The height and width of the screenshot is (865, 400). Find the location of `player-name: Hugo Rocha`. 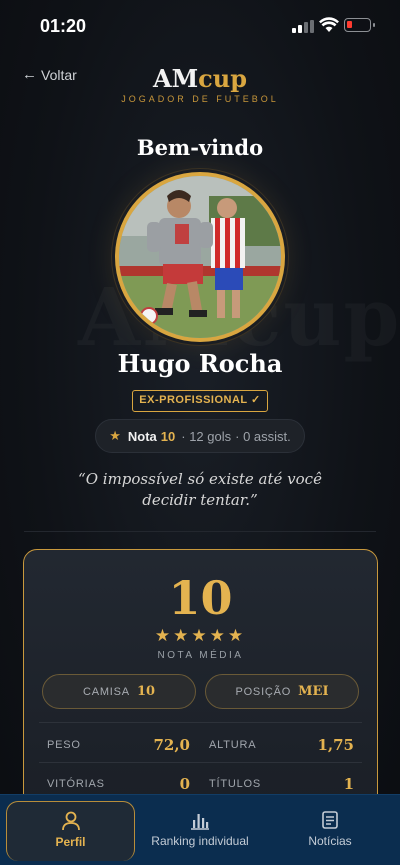

player-name: Hugo Rocha is located at coordinates (200, 363).